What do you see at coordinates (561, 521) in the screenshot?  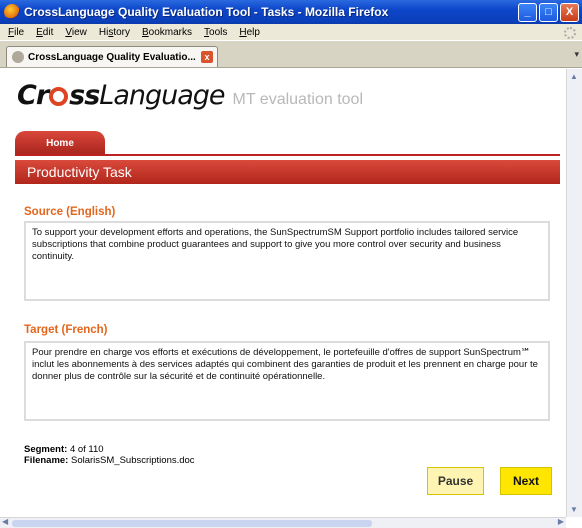 I see `scroll-right-icon: ▶` at bounding box center [561, 521].